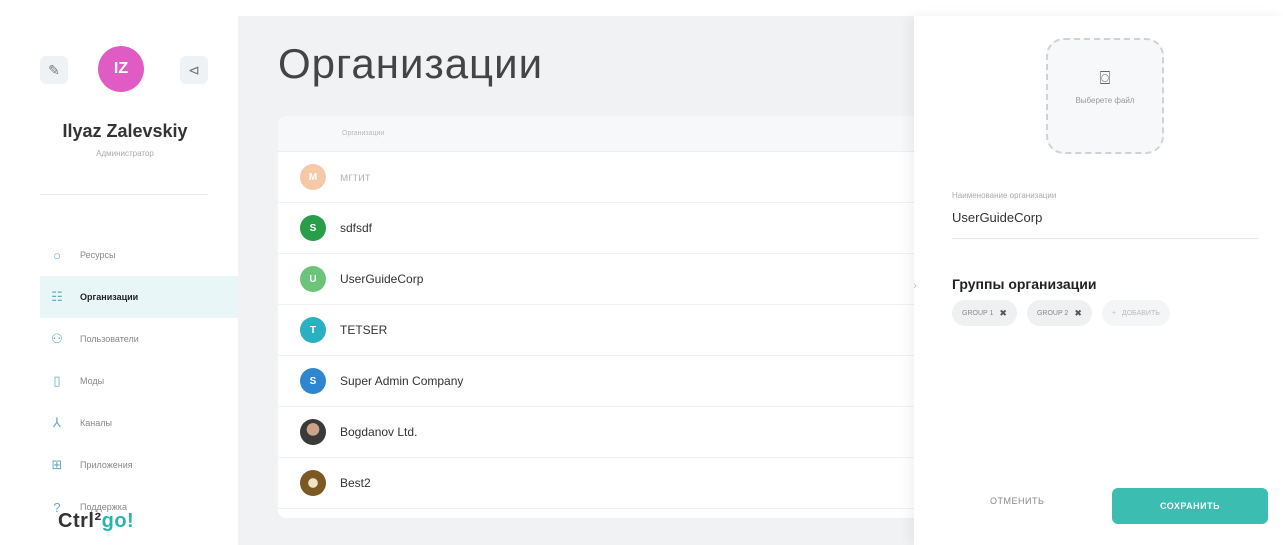  Describe the element at coordinates (92, 381) in the screenshot. I see `sidebar-item-label: Моды` at that location.